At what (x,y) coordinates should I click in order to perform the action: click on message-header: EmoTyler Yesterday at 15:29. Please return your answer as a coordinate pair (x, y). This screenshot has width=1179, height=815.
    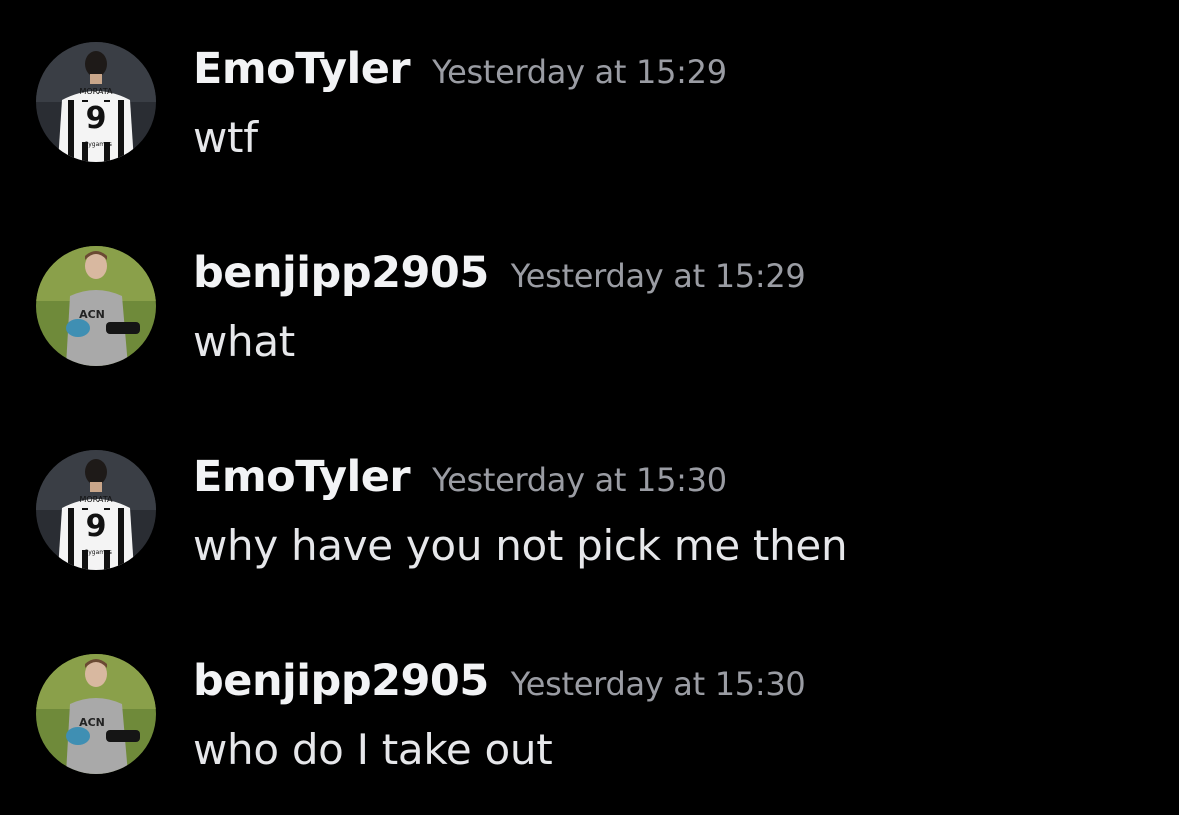
    Looking at the image, I should click on (460, 73).